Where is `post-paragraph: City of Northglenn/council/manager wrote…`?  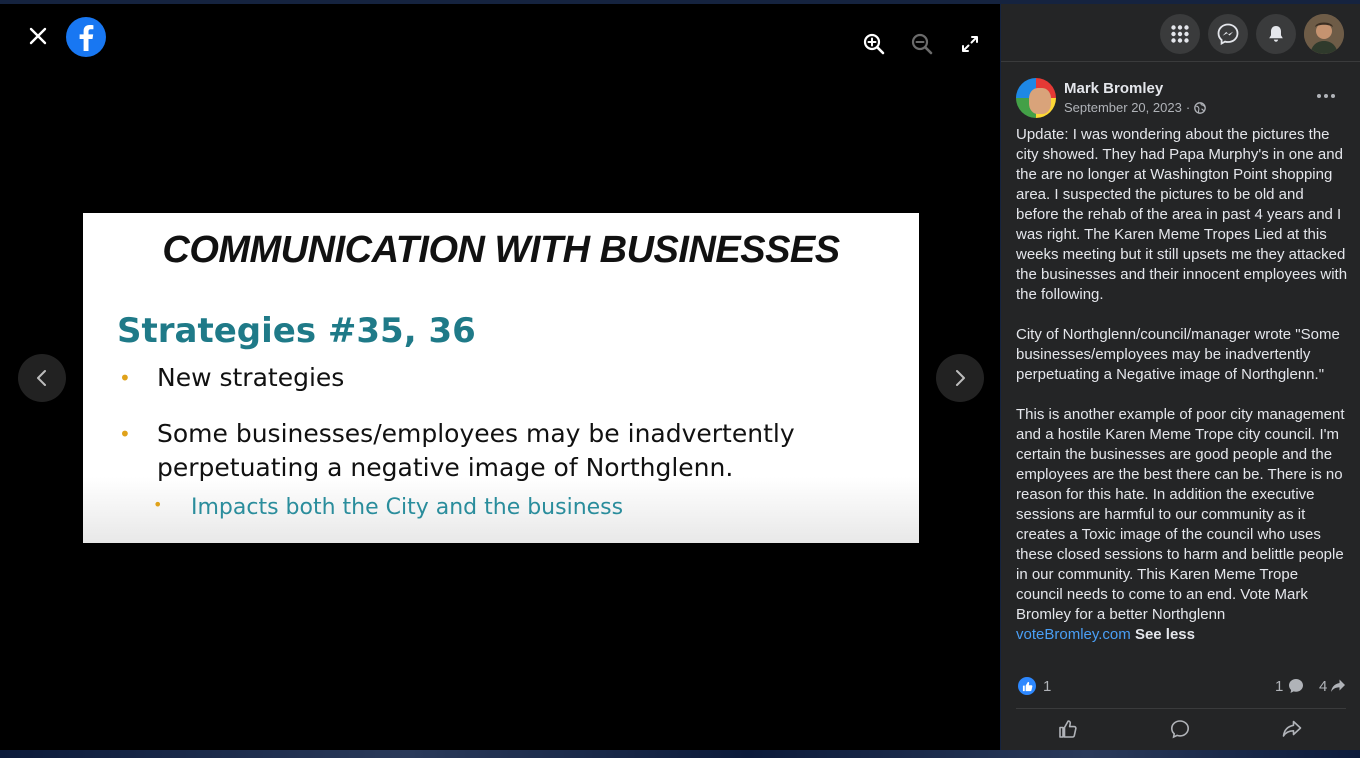 post-paragraph: City of Northglenn/council/manager wrote… is located at coordinates (1178, 354).